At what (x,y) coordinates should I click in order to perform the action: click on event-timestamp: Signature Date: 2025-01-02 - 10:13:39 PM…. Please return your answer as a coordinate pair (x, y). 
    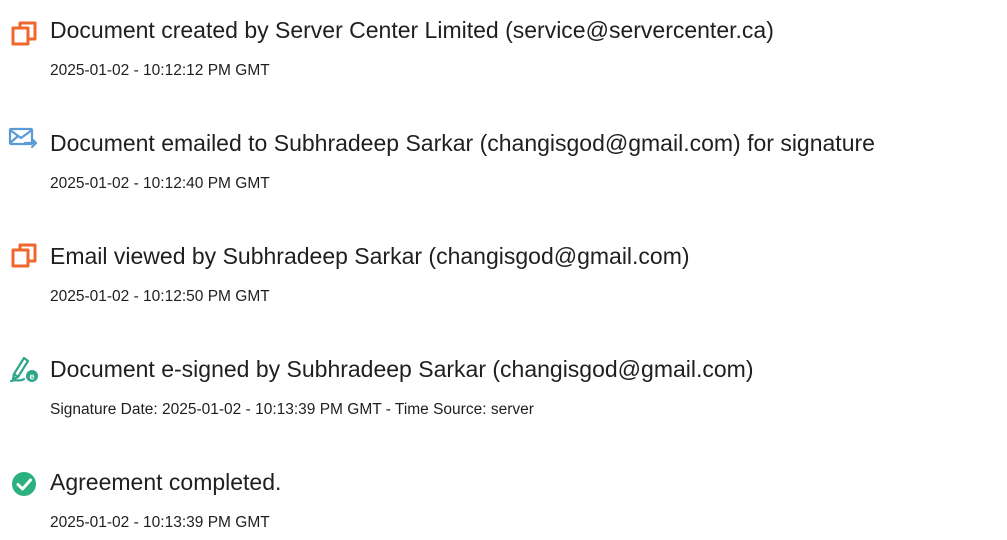
    Looking at the image, I should click on (292, 409).